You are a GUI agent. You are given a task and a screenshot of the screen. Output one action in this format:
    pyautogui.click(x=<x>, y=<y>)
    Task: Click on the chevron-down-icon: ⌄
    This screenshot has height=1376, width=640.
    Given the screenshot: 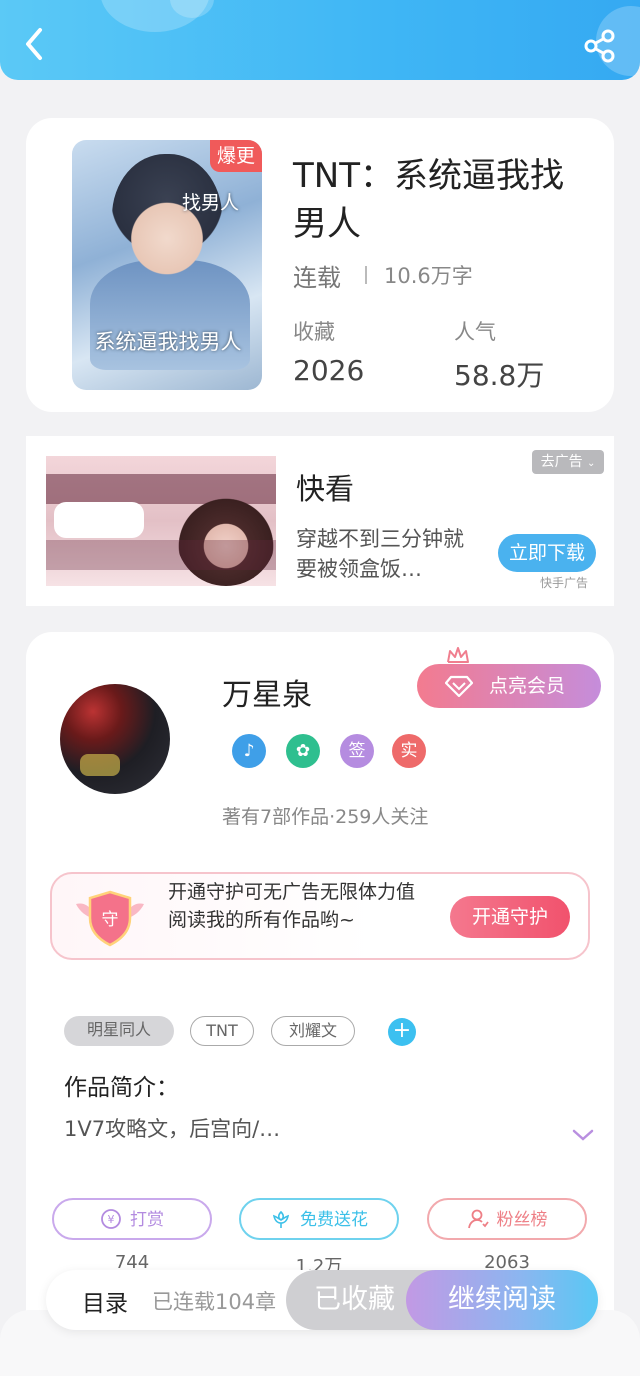 What is the action you would take?
    pyautogui.click(x=591, y=463)
    